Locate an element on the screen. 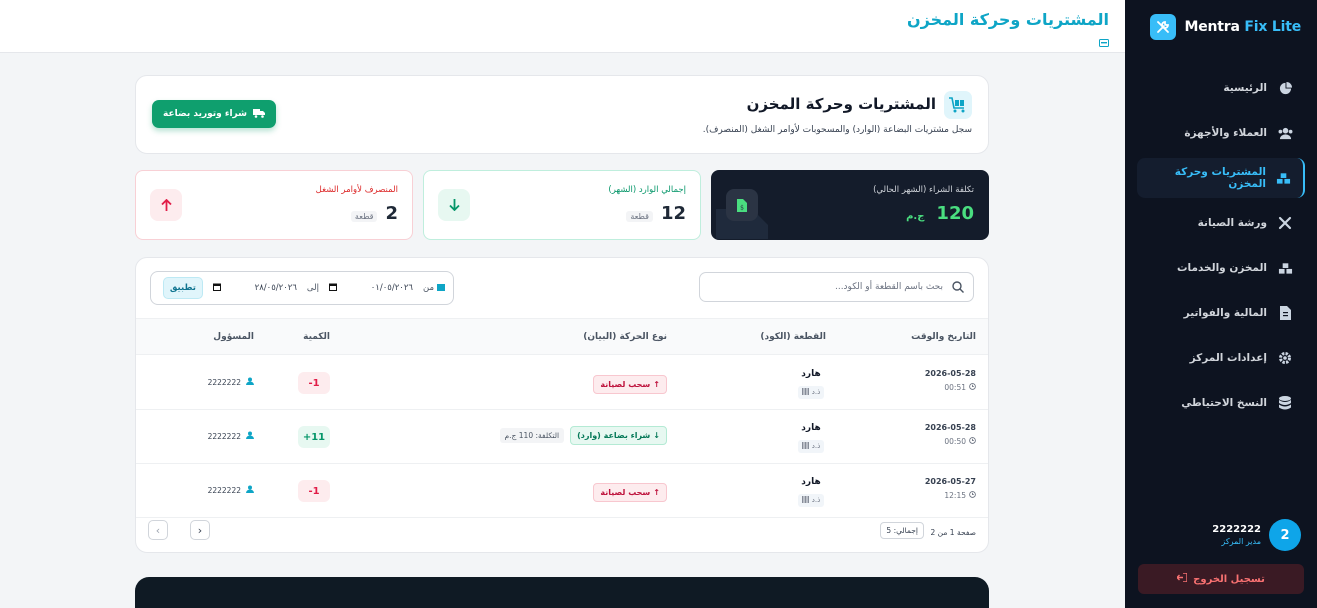 Image resolution: width=1317 pixels, height=608 pixels. invoice-dollar-icon: $ is located at coordinates (742, 205).